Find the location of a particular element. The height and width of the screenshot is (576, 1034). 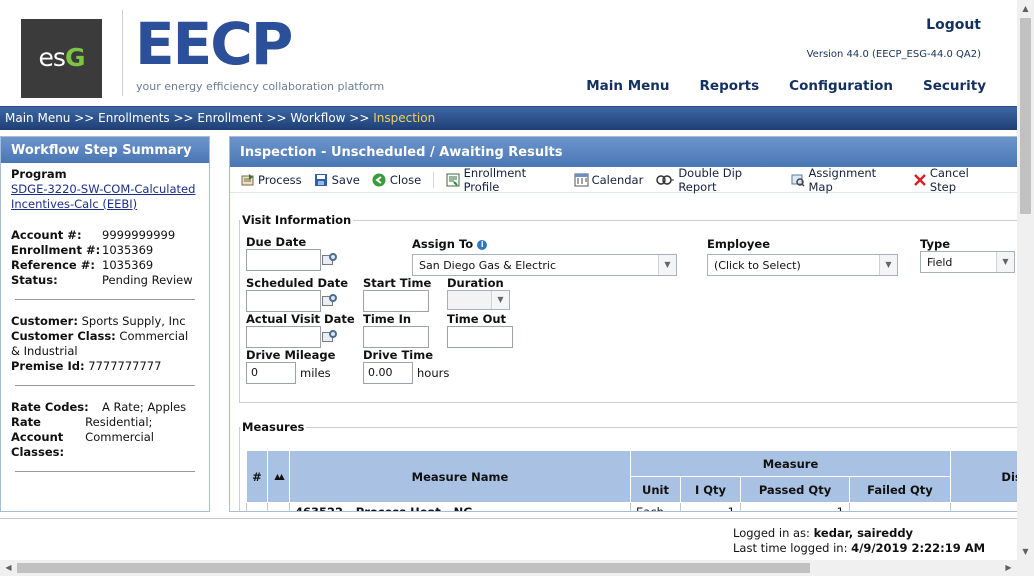

type-label: Type is located at coordinates (935, 244).